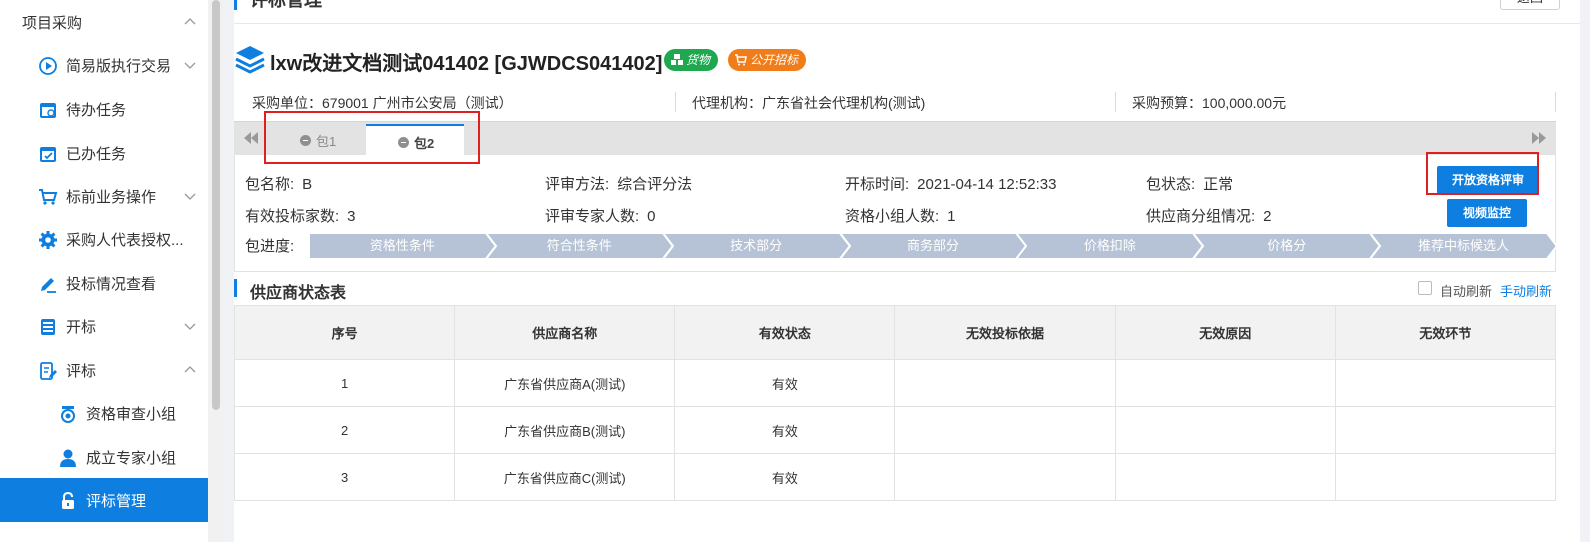  Describe the element at coordinates (1267, 216) in the screenshot. I see `supplier-grouping-value: 2` at that location.